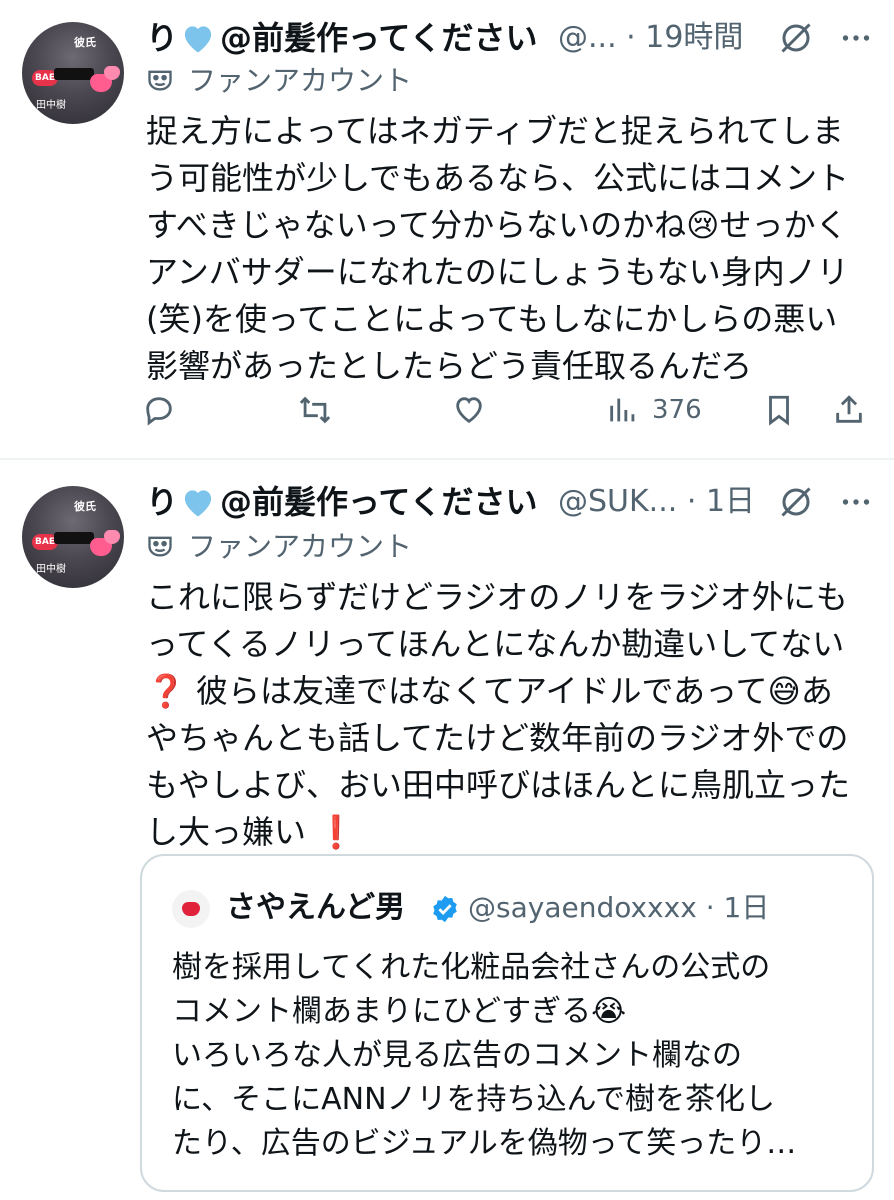 The image size is (894, 1200). I want to click on repost-button, so click(315, 410).